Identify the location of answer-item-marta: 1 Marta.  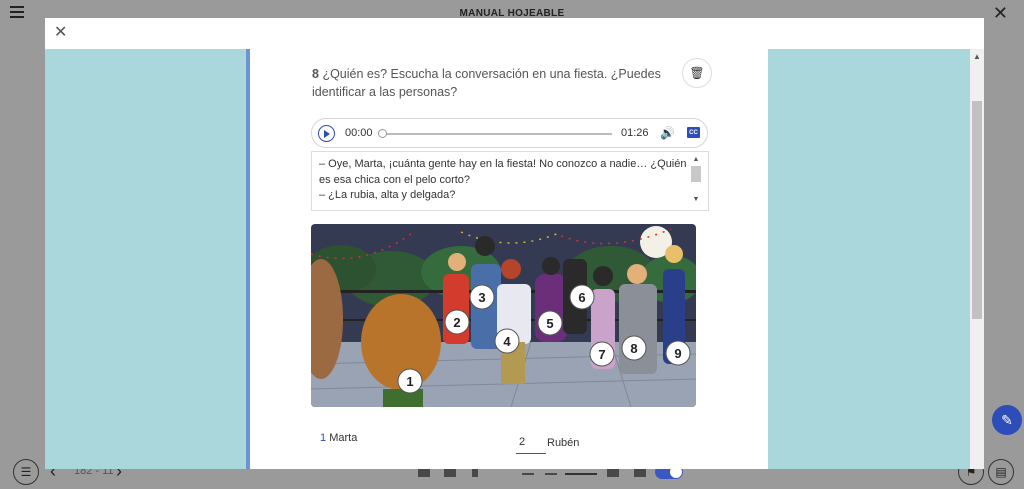
(338, 438).